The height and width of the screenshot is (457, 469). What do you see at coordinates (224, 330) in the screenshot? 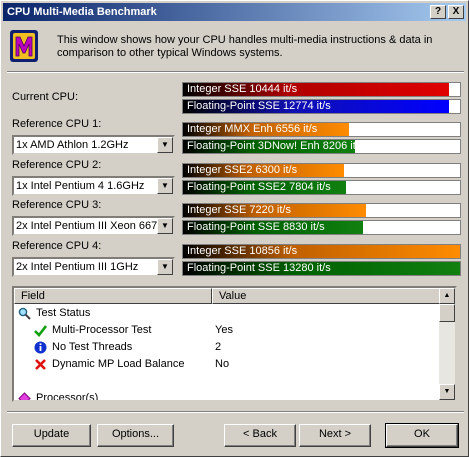
I see `value-text: Yes` at bounding box center [224, 330].